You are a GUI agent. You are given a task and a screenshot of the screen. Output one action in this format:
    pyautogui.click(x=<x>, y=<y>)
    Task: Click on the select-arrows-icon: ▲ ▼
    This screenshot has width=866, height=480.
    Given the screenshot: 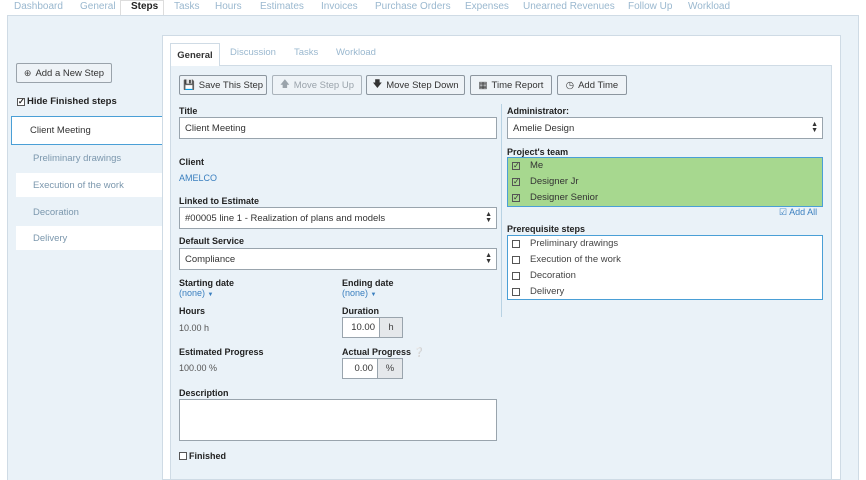 What is the action you would take?
    pyautogui.click(x=814, y=127)
    